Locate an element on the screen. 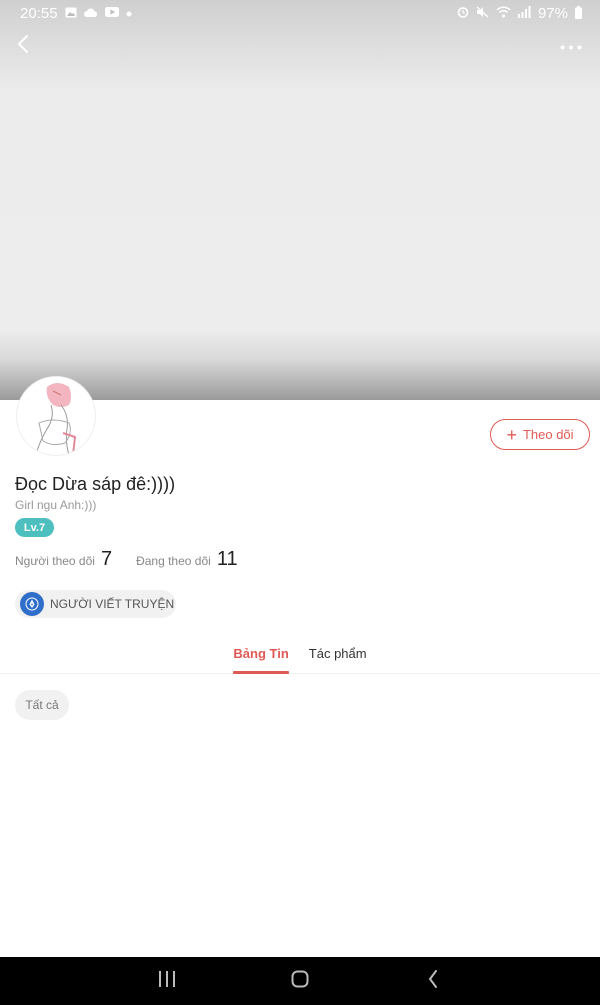  gallery-icon is located at coordinates (71, 13).